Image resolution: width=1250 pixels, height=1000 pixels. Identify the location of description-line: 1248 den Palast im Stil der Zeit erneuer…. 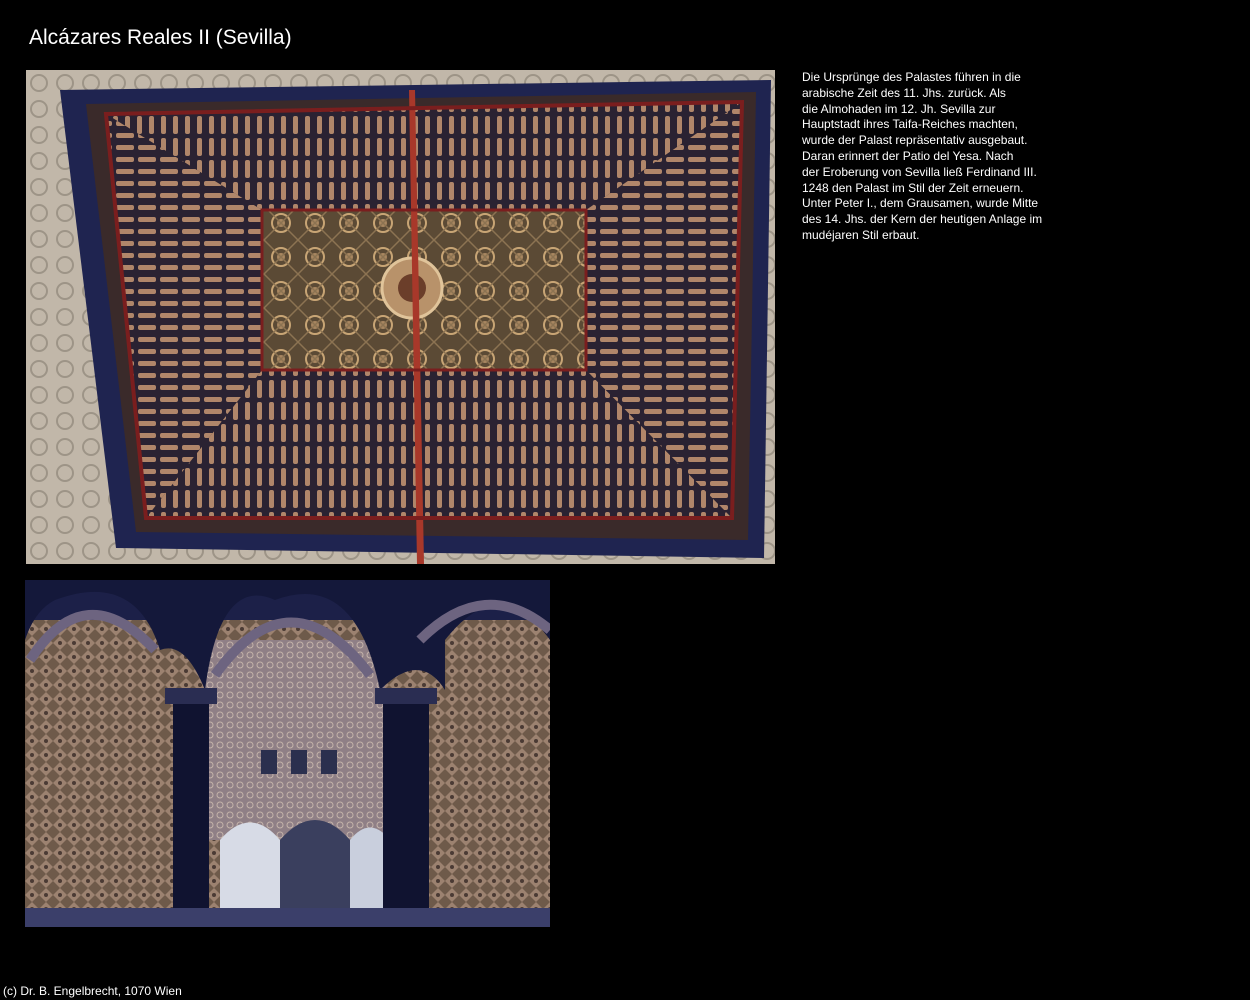
(913, 187).